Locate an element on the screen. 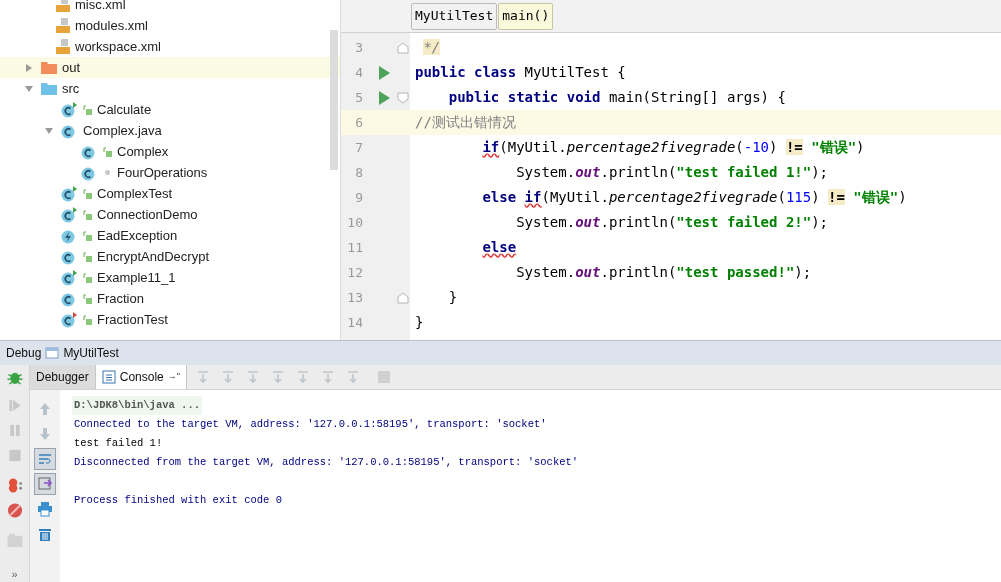 This screenshot has width=1001, height=582. console-line: Process finished with exit code 0 is located at coordinates (178, 500).